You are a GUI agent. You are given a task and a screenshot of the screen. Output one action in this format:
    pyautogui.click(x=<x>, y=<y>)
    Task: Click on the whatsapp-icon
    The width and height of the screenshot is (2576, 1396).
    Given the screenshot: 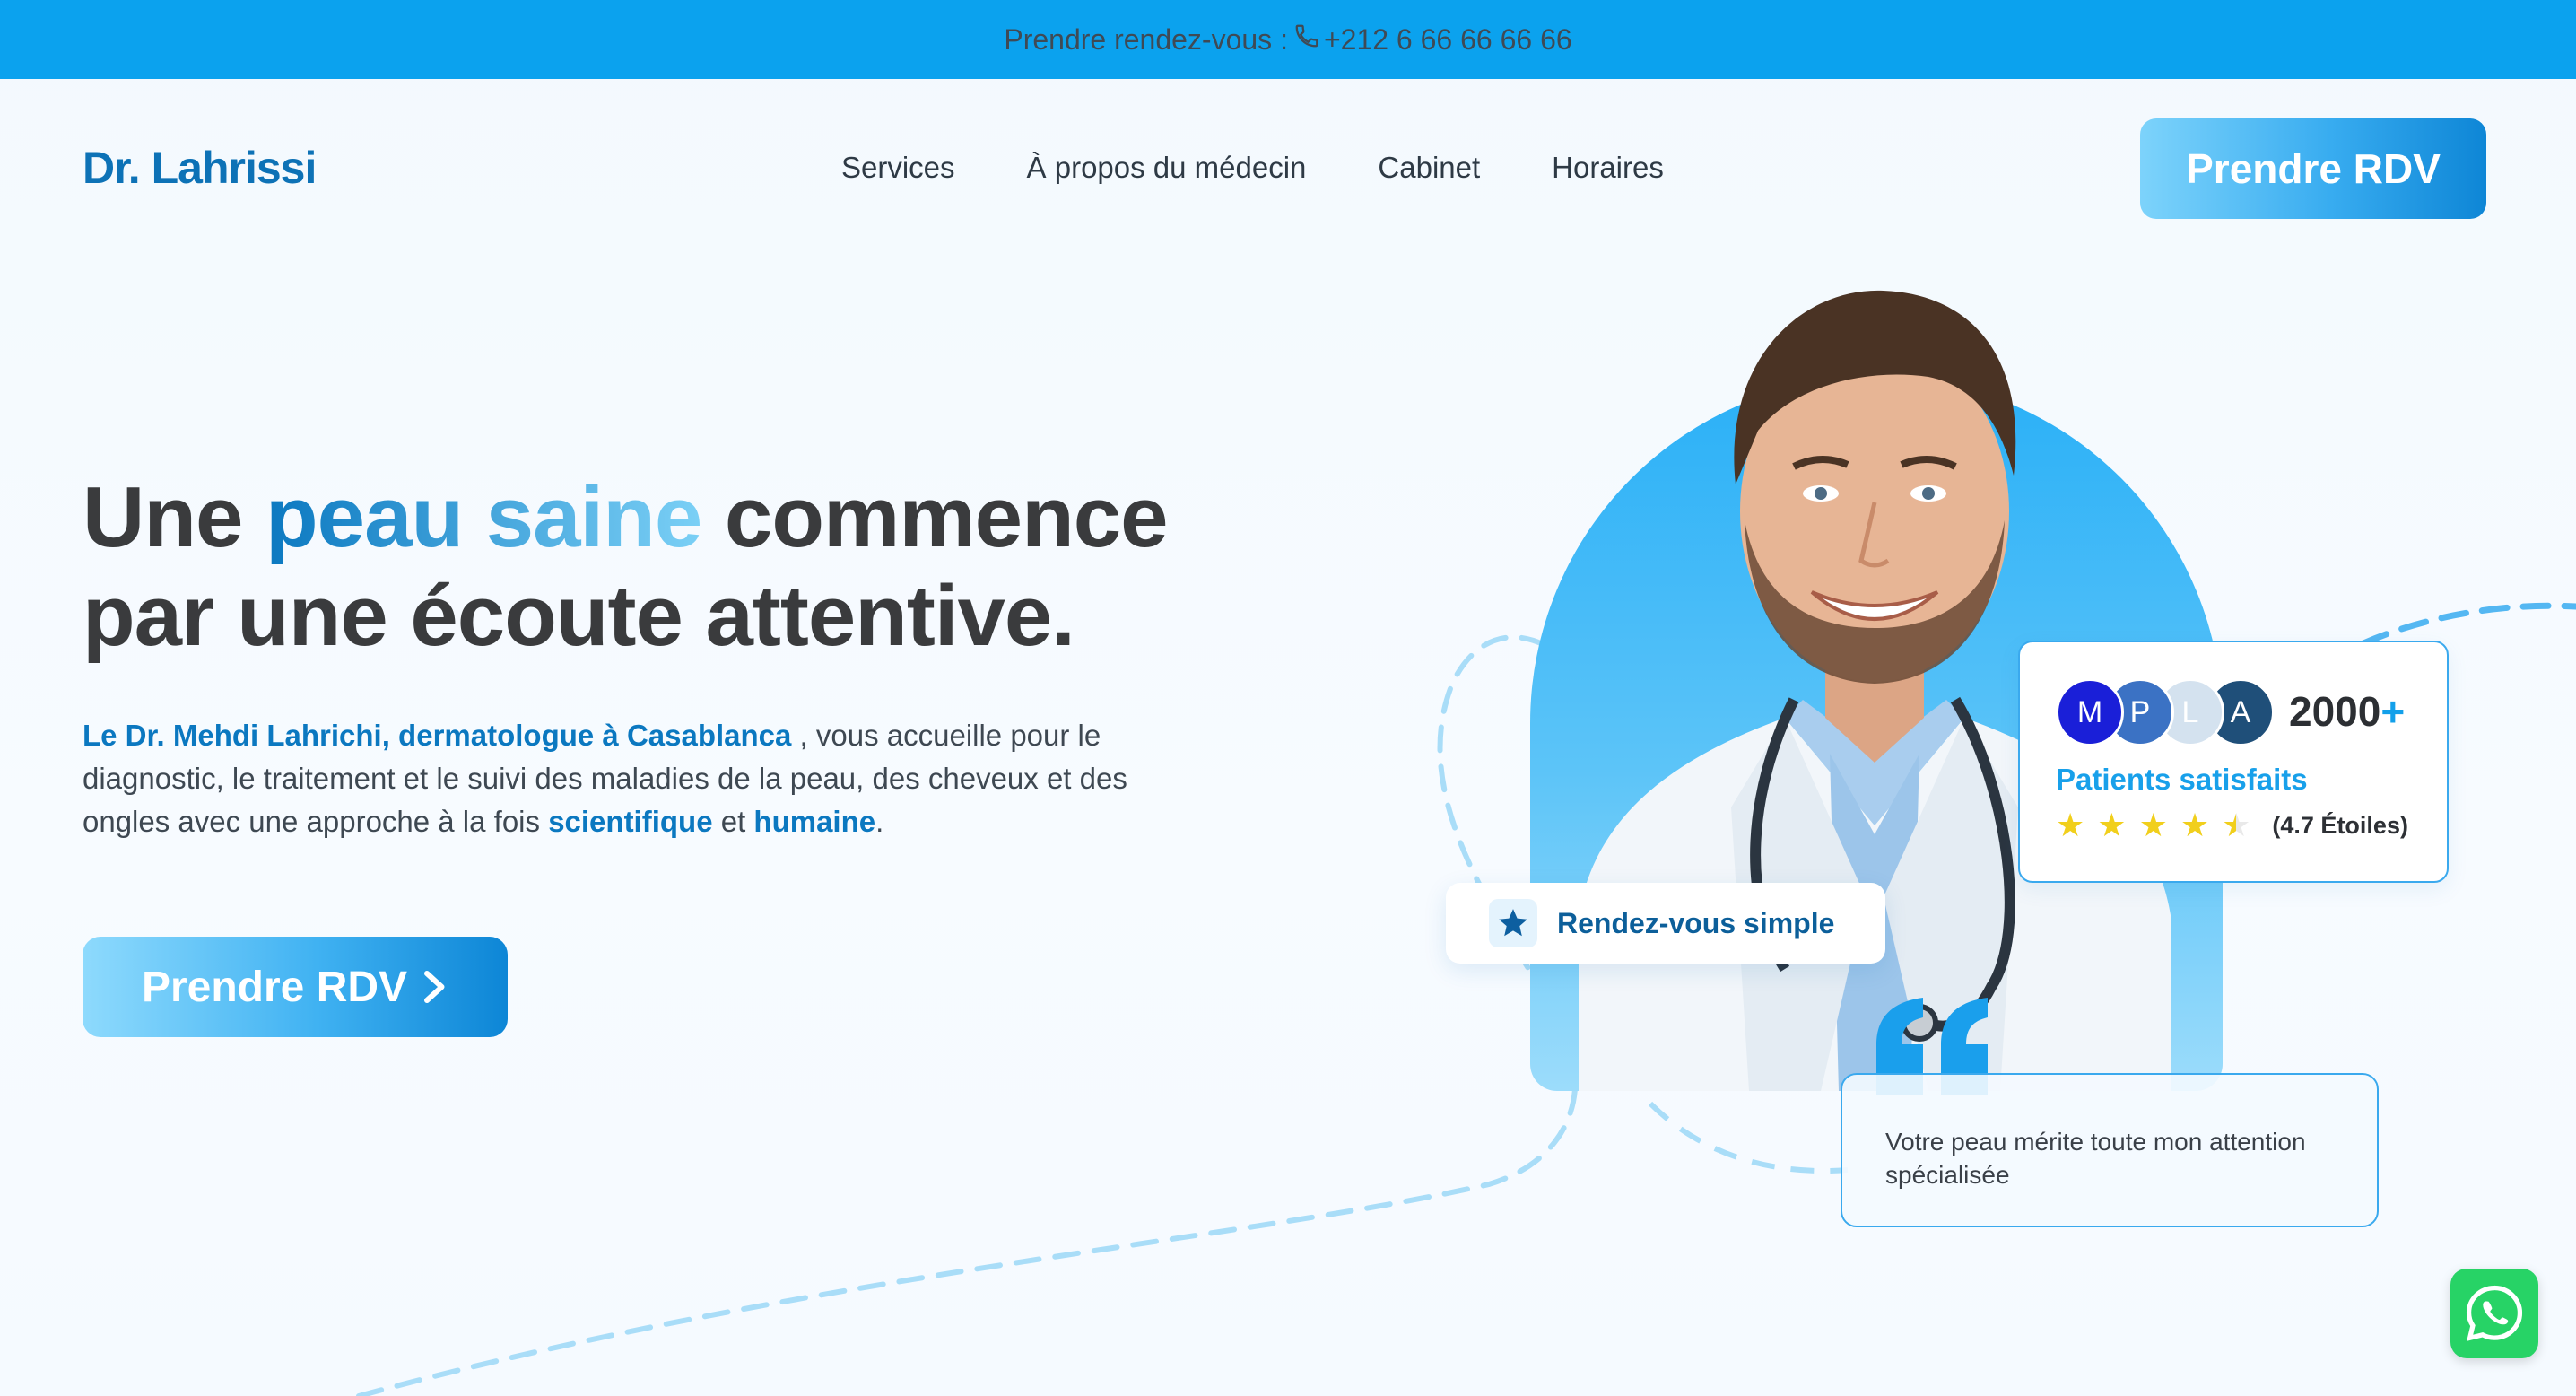 What is the action you would take?
    pyautogui.click(x=2494, y=1313)
    